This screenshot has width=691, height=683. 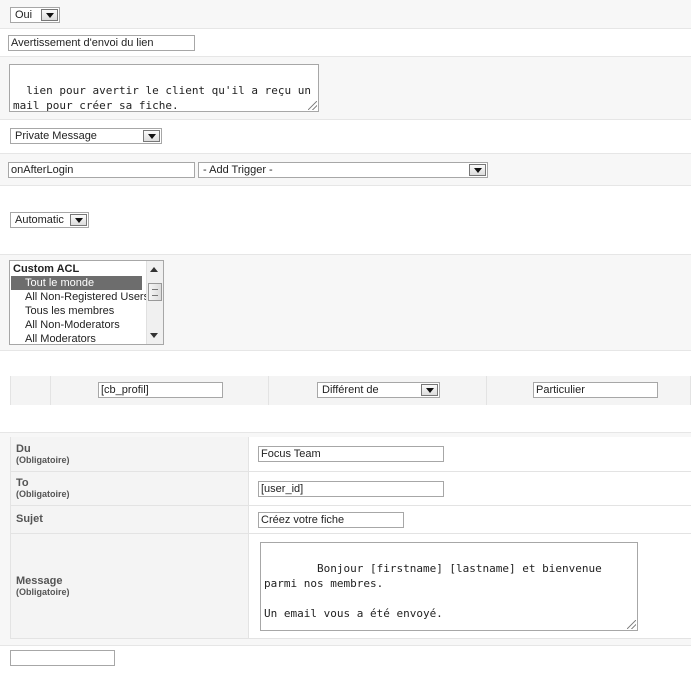 I want to click on condition-value-input: Particulier, so click(x=595, y=390).